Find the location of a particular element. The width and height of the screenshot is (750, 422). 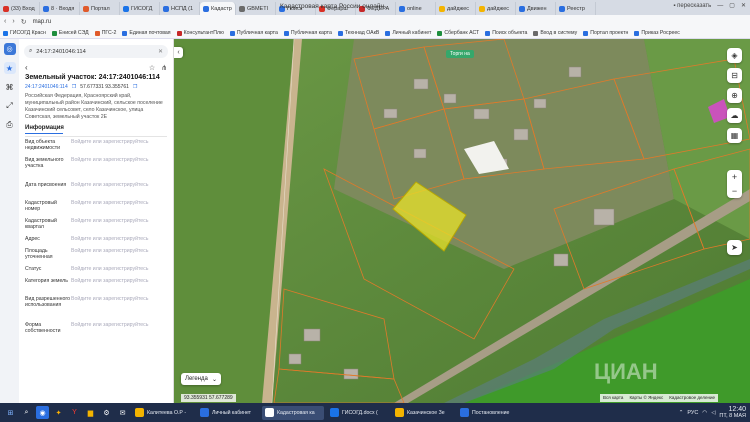

info-row-key: Вид земельного участка is located at coordinates (44, 163).